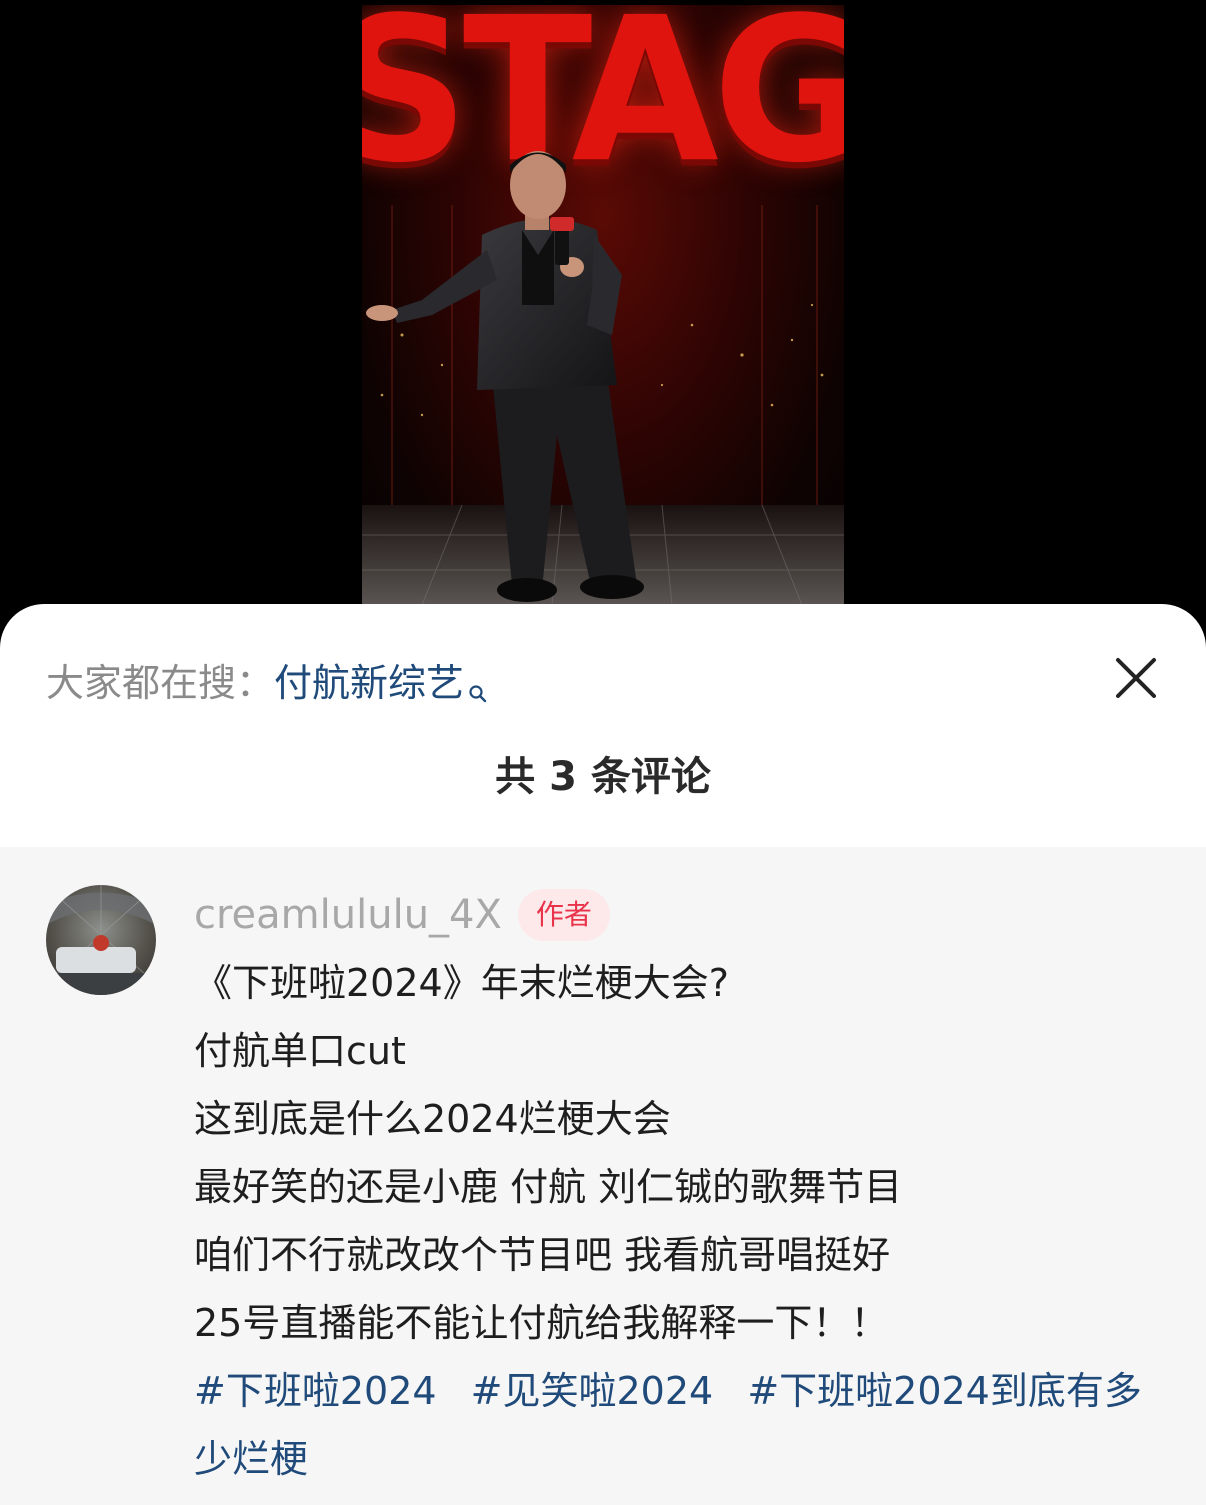 This screenshot has width=1206, height=1505. Describe the element at coordinates (461, 983) in the screenshot. I see `comment-line: 《下班啦2024》年末烂梗大会?` at that location.